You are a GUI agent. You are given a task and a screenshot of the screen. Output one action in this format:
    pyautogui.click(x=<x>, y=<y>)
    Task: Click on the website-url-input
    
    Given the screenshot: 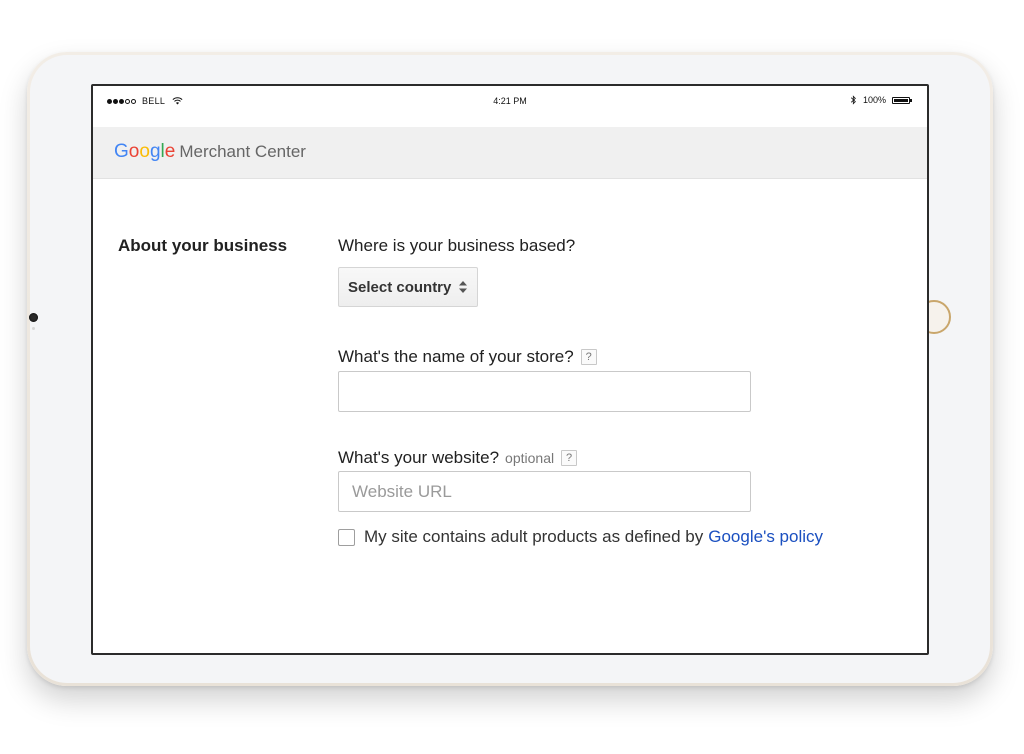 What is the action you would take?
    pyautogui.click(x=544, y=491)
    